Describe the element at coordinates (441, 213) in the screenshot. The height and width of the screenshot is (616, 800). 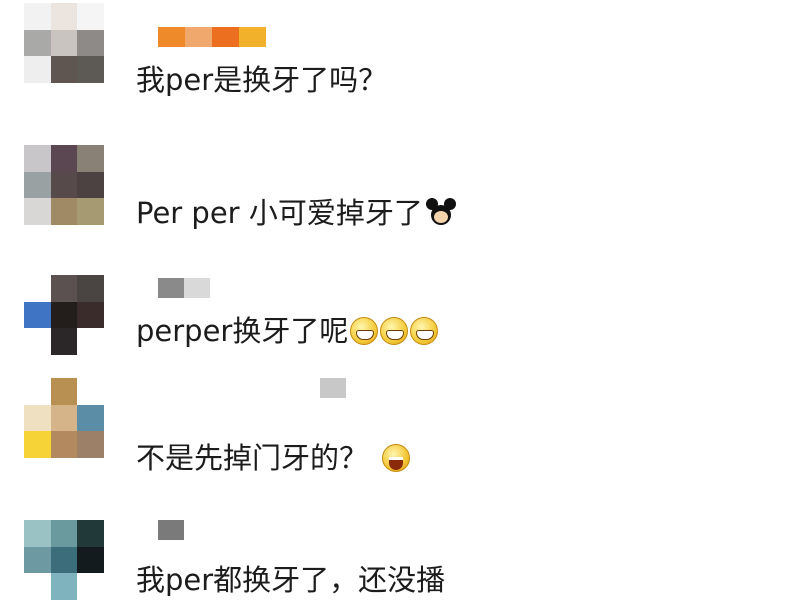
I see `mickey-icon` at that location.